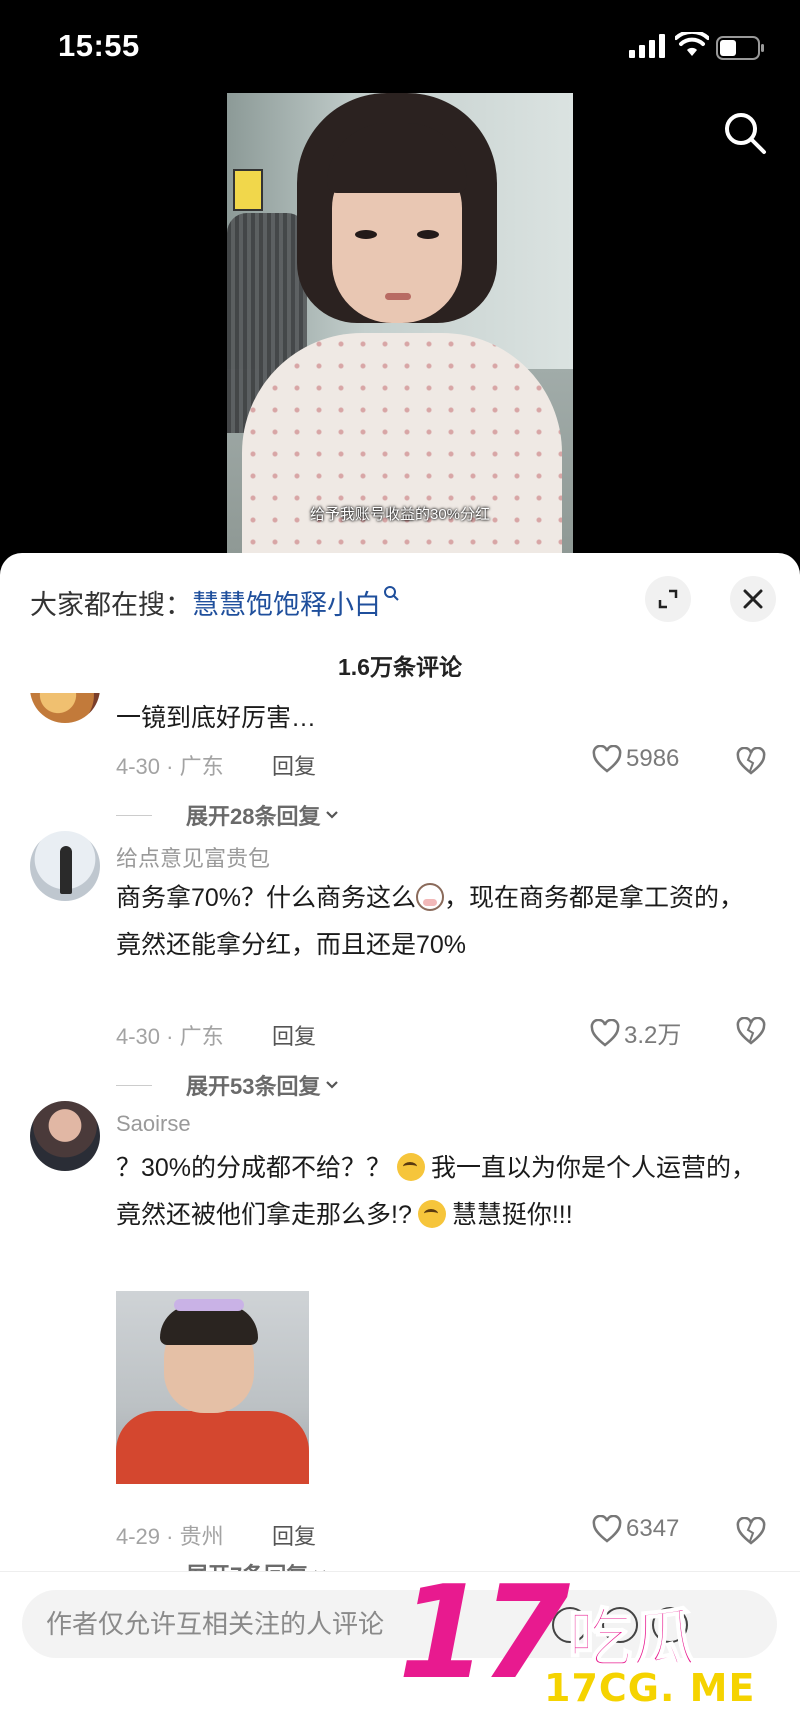  What do you see at coordinates (99, 45) in the screenshot?
I see `status-time: 15:55` at bounding box center [99, 45].